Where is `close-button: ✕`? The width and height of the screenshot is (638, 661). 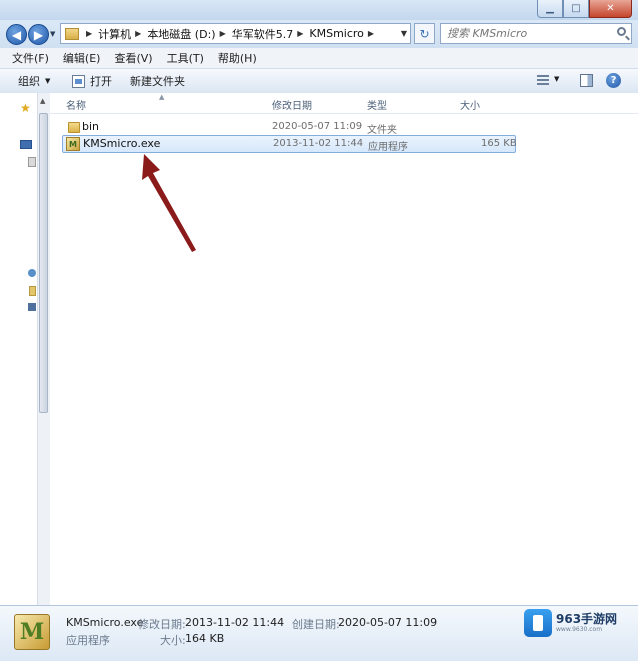 close-button: ✕ is located at coordinates (610, 9).